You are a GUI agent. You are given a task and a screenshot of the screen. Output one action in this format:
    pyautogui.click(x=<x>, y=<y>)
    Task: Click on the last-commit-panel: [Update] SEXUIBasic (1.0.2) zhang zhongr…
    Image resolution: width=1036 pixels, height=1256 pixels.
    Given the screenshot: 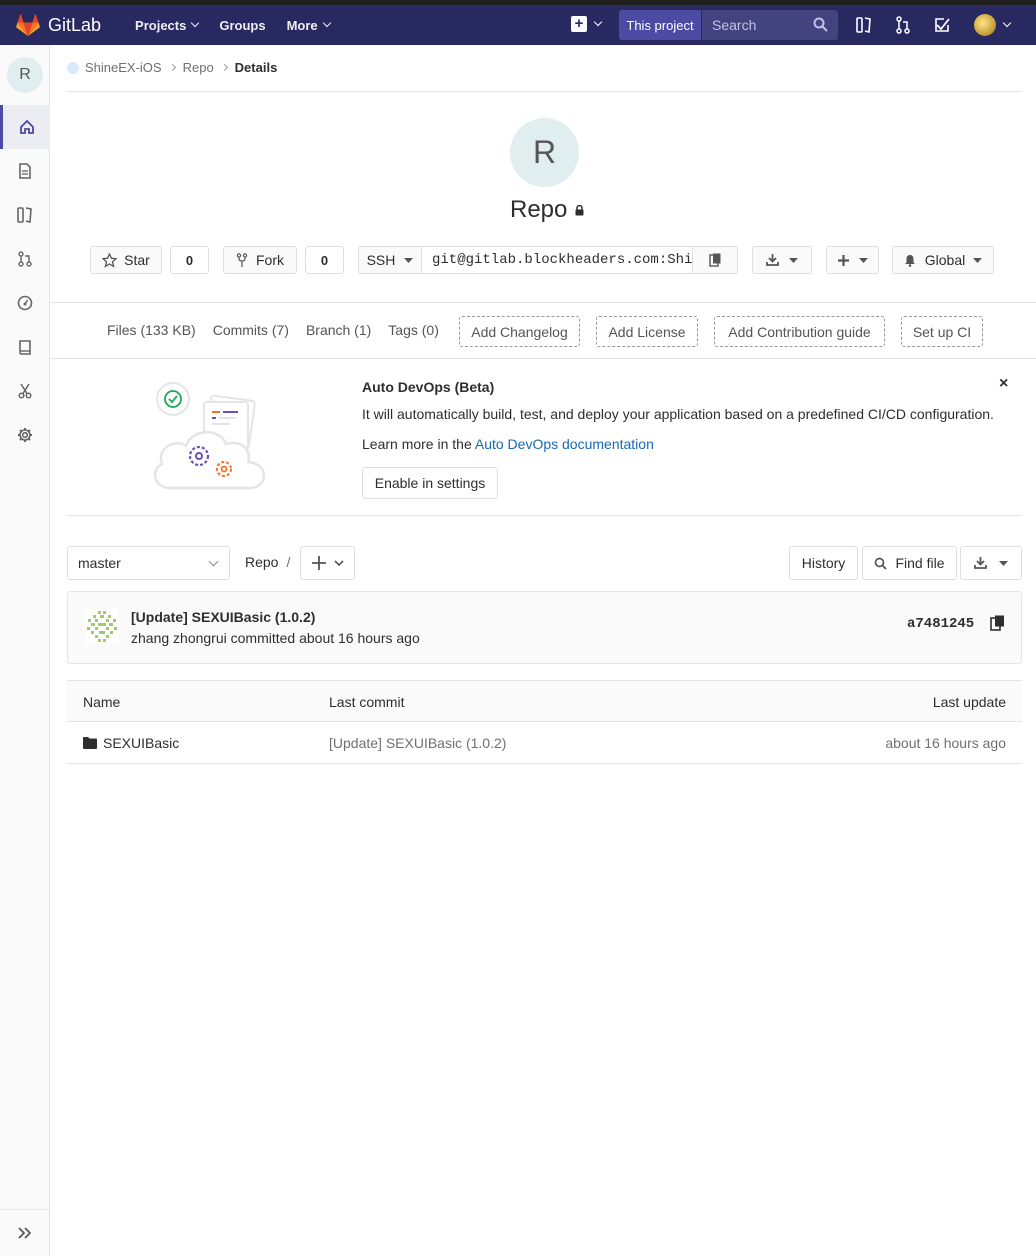 What is the action you would take?
    pyautogui.click(x=544, y=627)
    